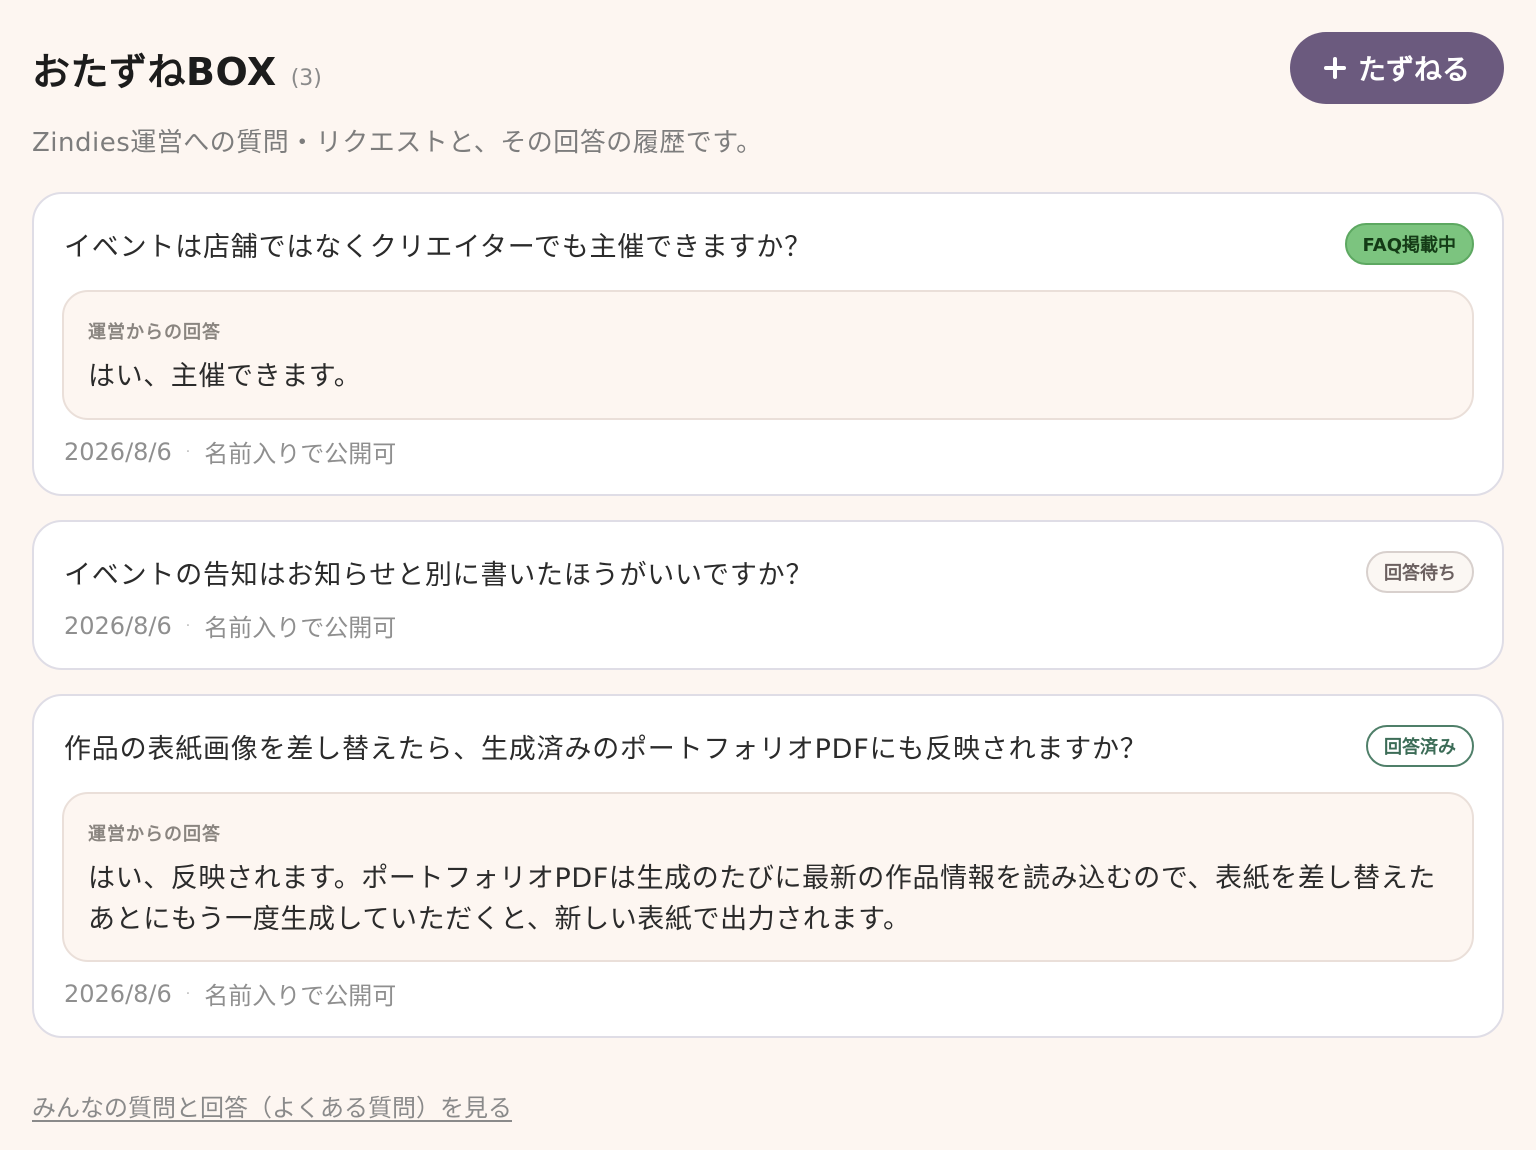 The width and height of the screenshot is (1536, 1150). What do you see at coordinates (606, 749) in the screenshot?
I see `question-text: 作品の表紙画像を差し替えたら、生成済みのポートフォリオPDFにも反映されますか？` at bounding box center [606, 749].